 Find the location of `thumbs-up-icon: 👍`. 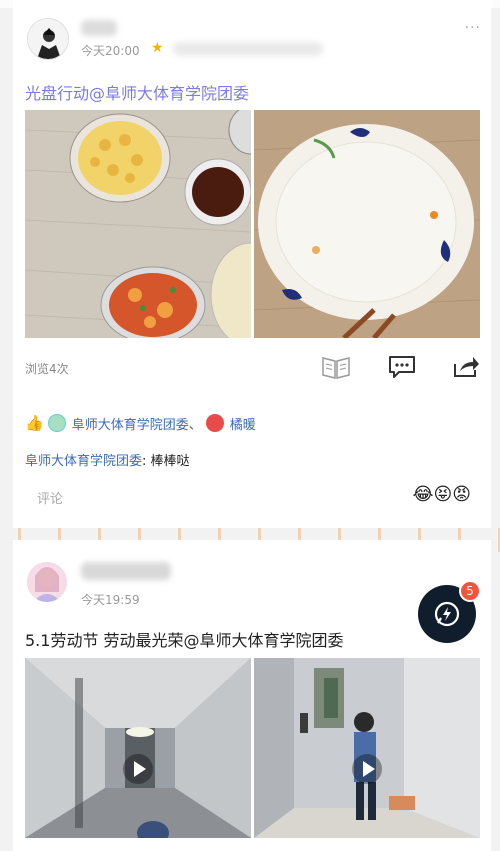

thumbs-up-icon: 👍 is located at coordinates (34, 423).